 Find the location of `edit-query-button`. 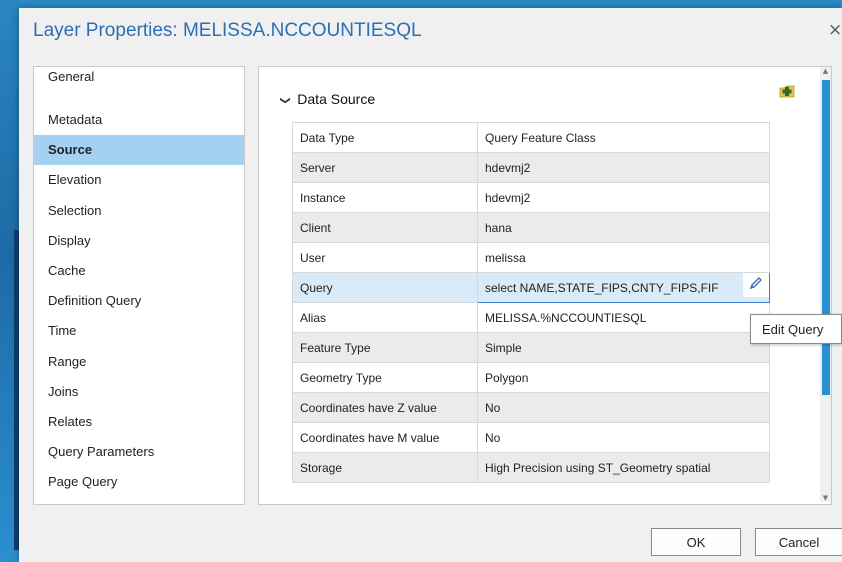

edit-query-button is located at coordinates (756, 285).